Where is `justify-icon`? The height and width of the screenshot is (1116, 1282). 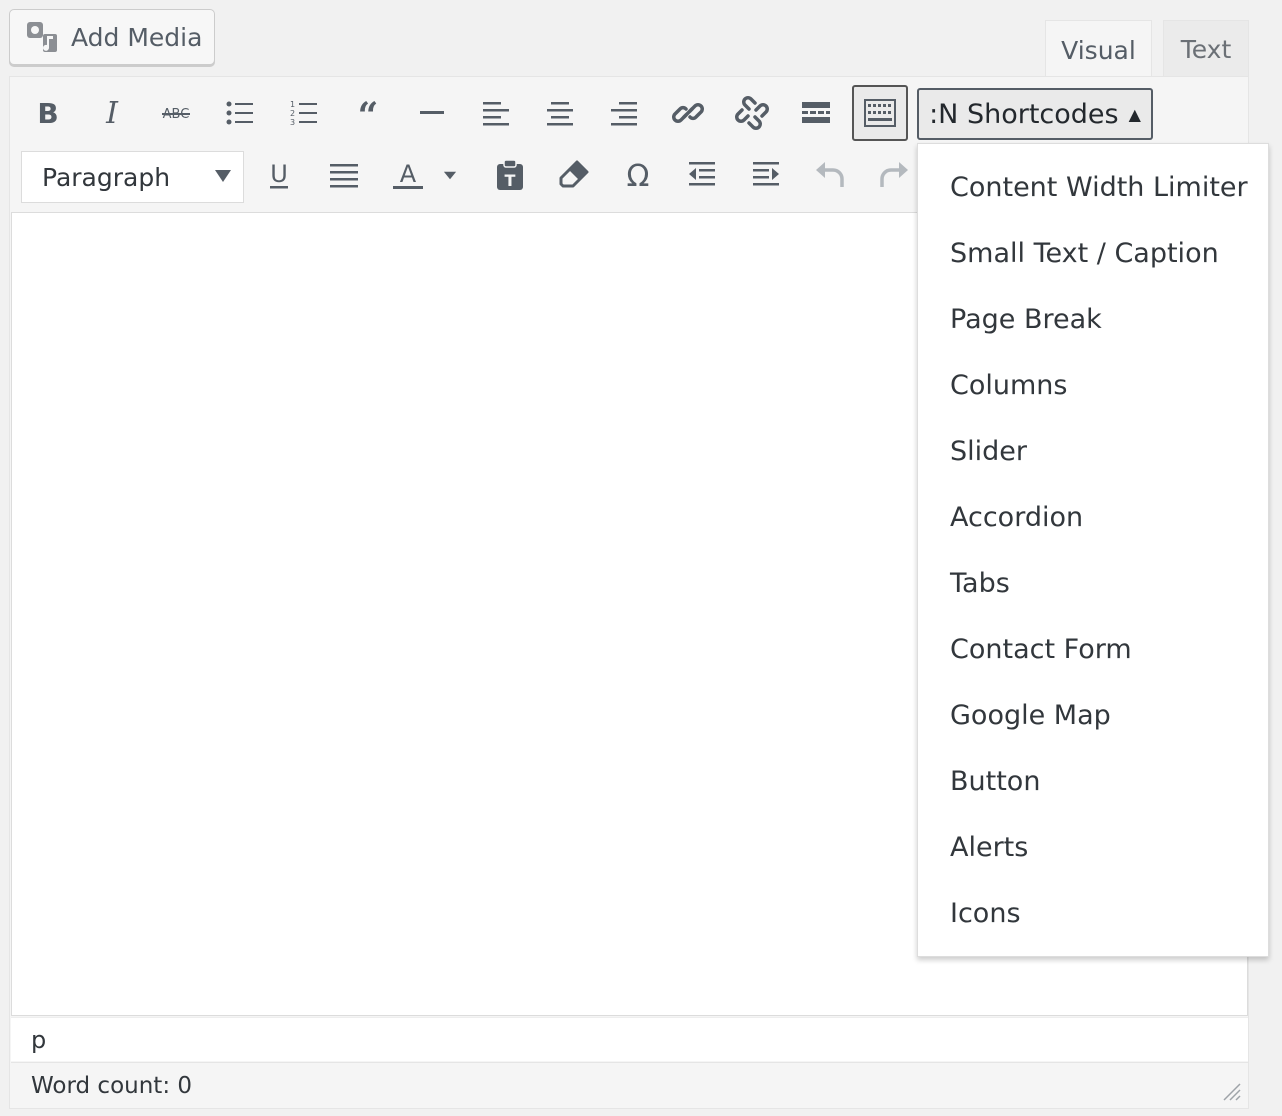 justify-icon is located at coordinates (344, 176).